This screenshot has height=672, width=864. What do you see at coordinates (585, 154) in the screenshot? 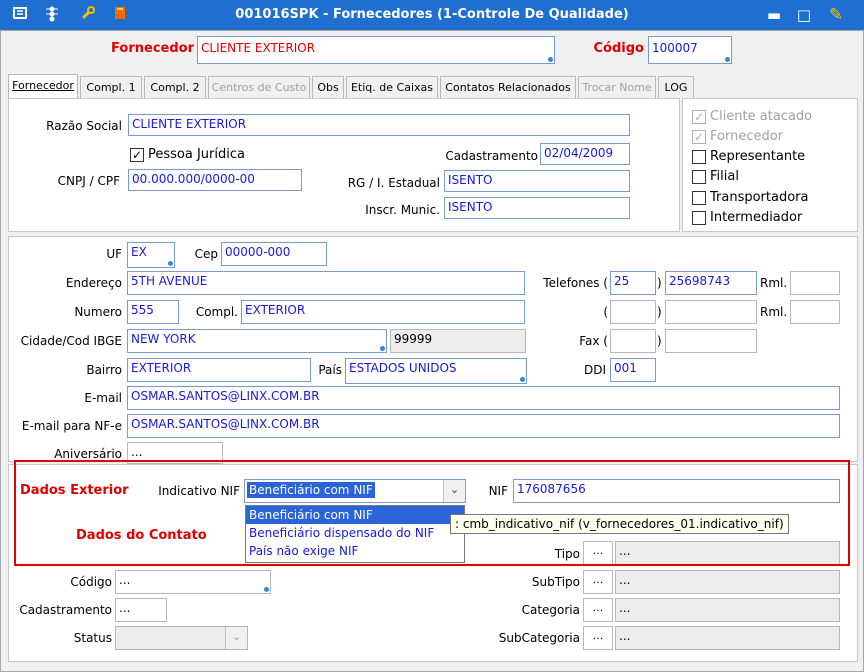
I see `cadastramento-input: 02/04/2009` at bounding box center [585, 154].